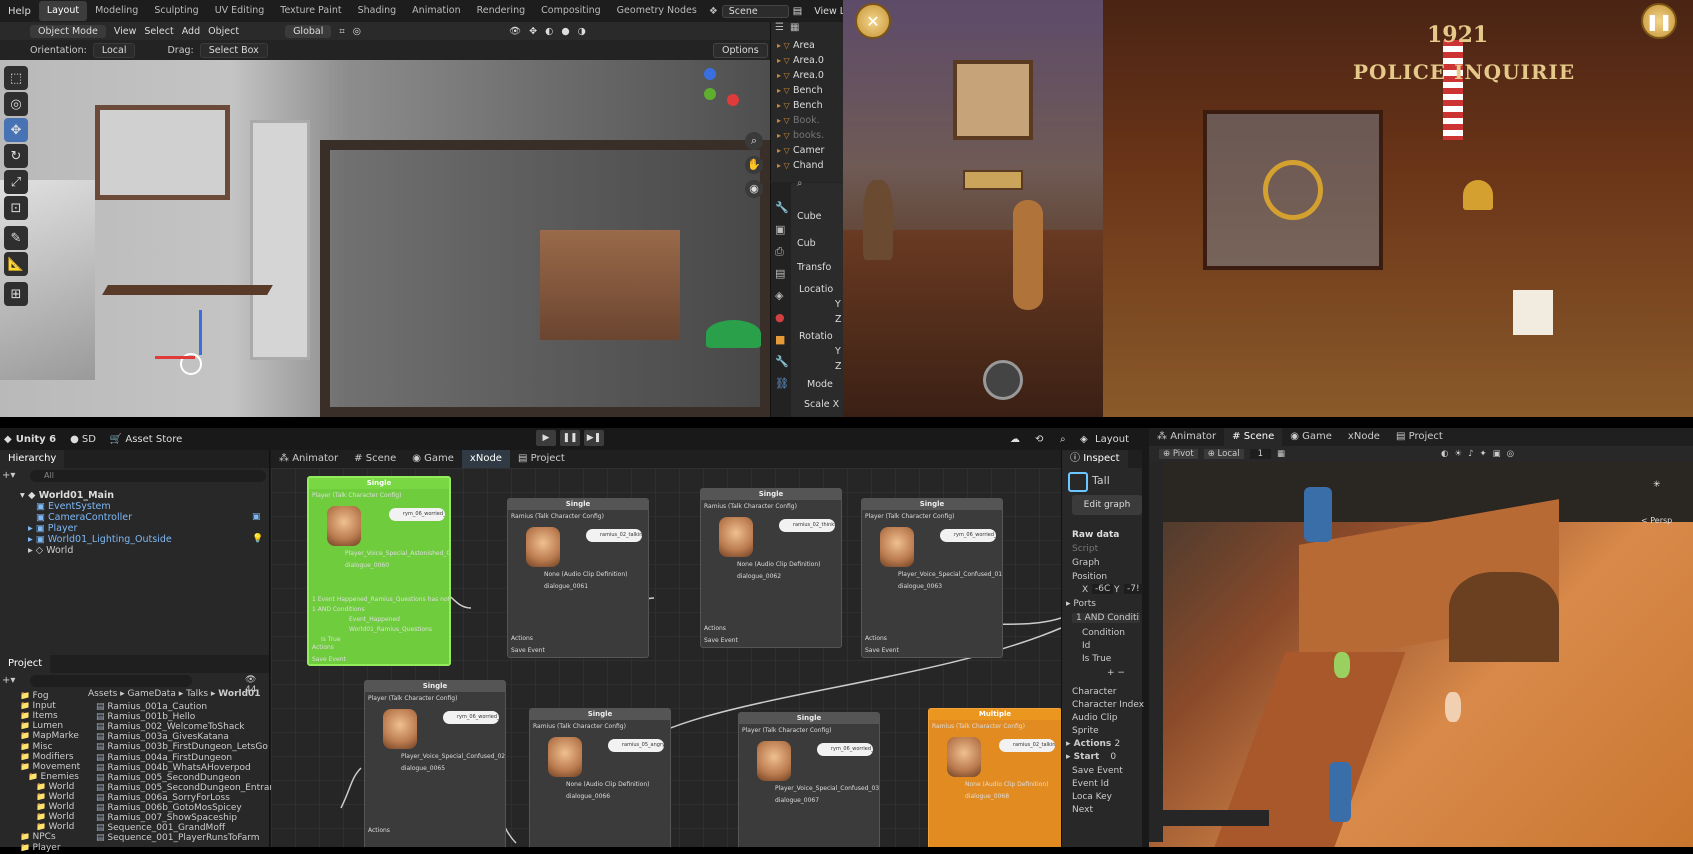 This screenshot has height=854, width=1693. What do you see at coordinates (1039, 439) in the screenshot?
I see `history-icon: ⟲` at bounding box center [1039, 439].